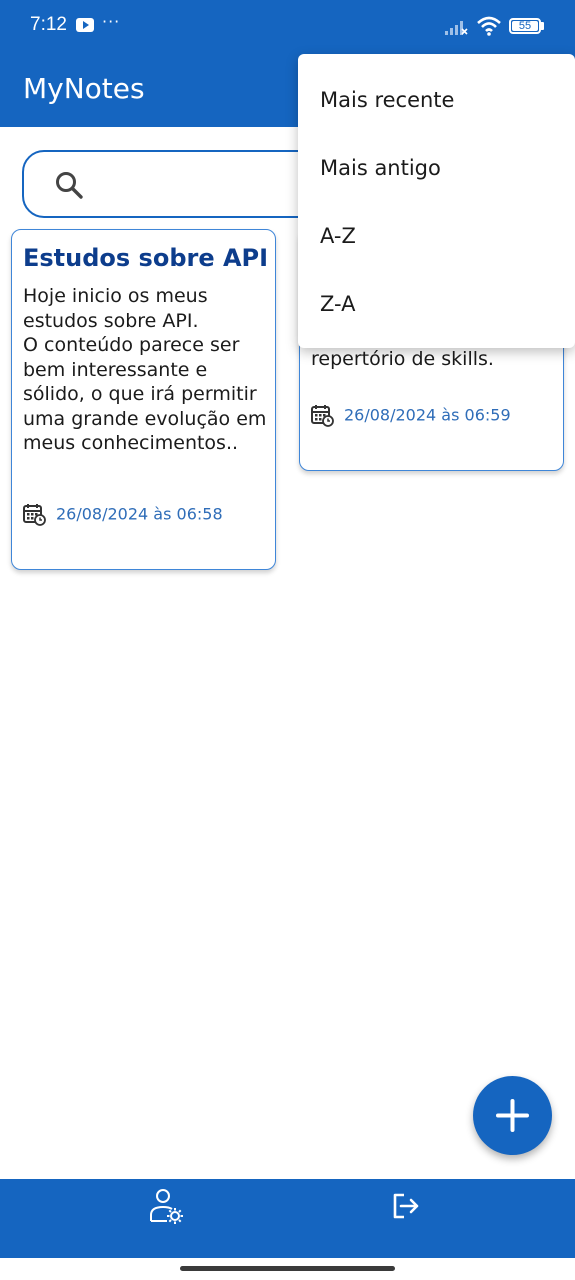 This screenshot has width=575, height=1280. I want to click on home-indicator, so click(287, 1268).